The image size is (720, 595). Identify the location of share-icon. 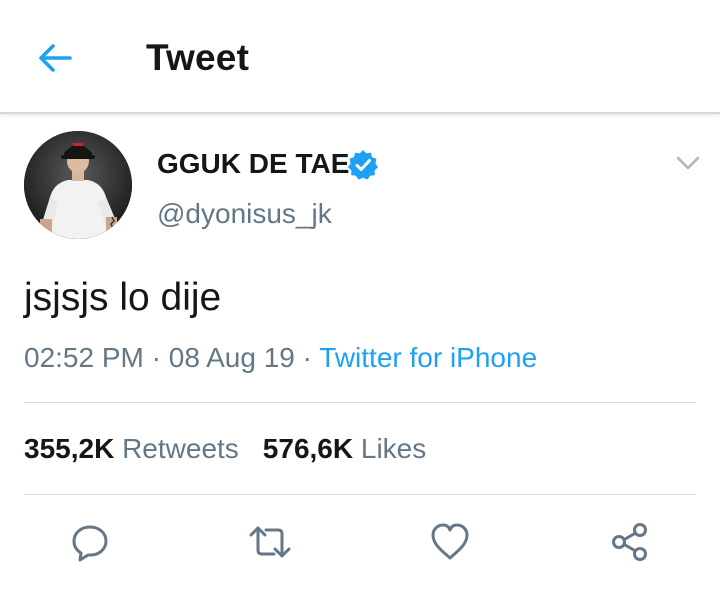
(629, 542).